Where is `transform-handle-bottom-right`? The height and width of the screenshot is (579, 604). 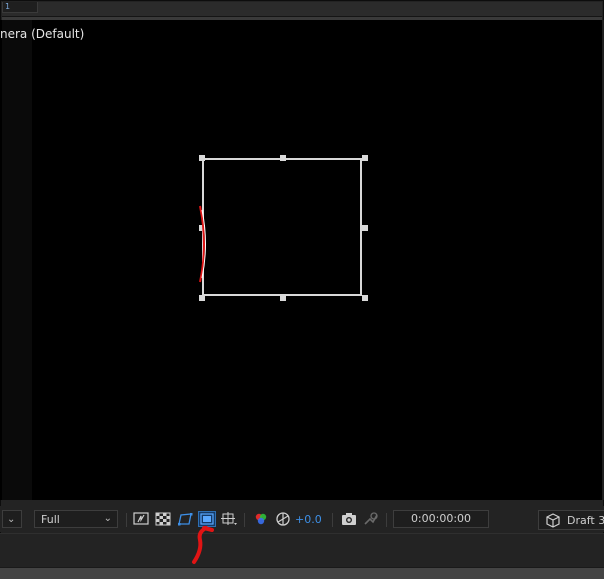 transform-handle-bottom-right is located at coordinates (365, 298).